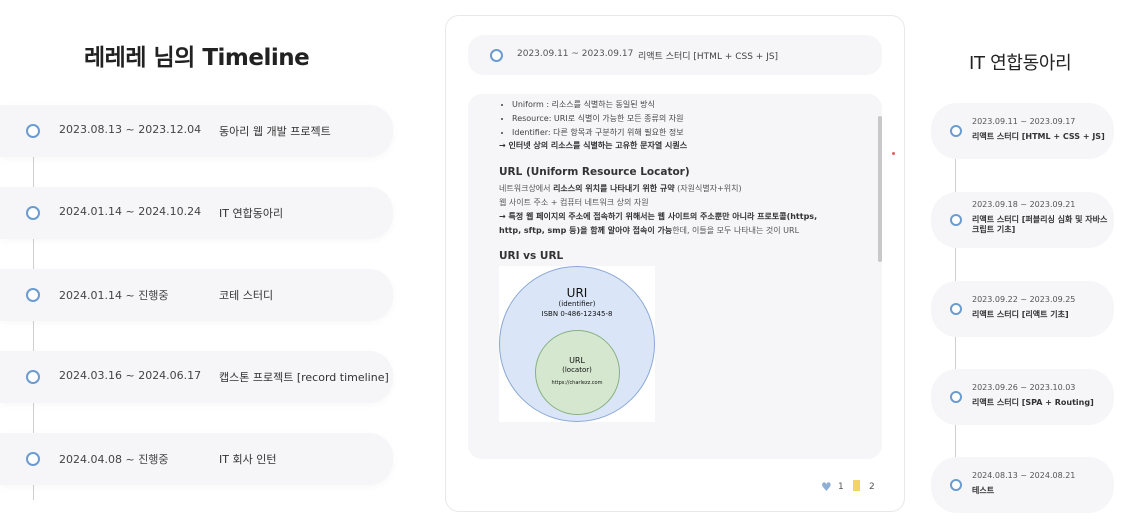 Image resolution: width=1124 pixels, height=527 pixels. What do you see at coordinates (531, 256) in the screenshot?
I see `vs-heading: URI vs URL` at bounding box center [531, 256].